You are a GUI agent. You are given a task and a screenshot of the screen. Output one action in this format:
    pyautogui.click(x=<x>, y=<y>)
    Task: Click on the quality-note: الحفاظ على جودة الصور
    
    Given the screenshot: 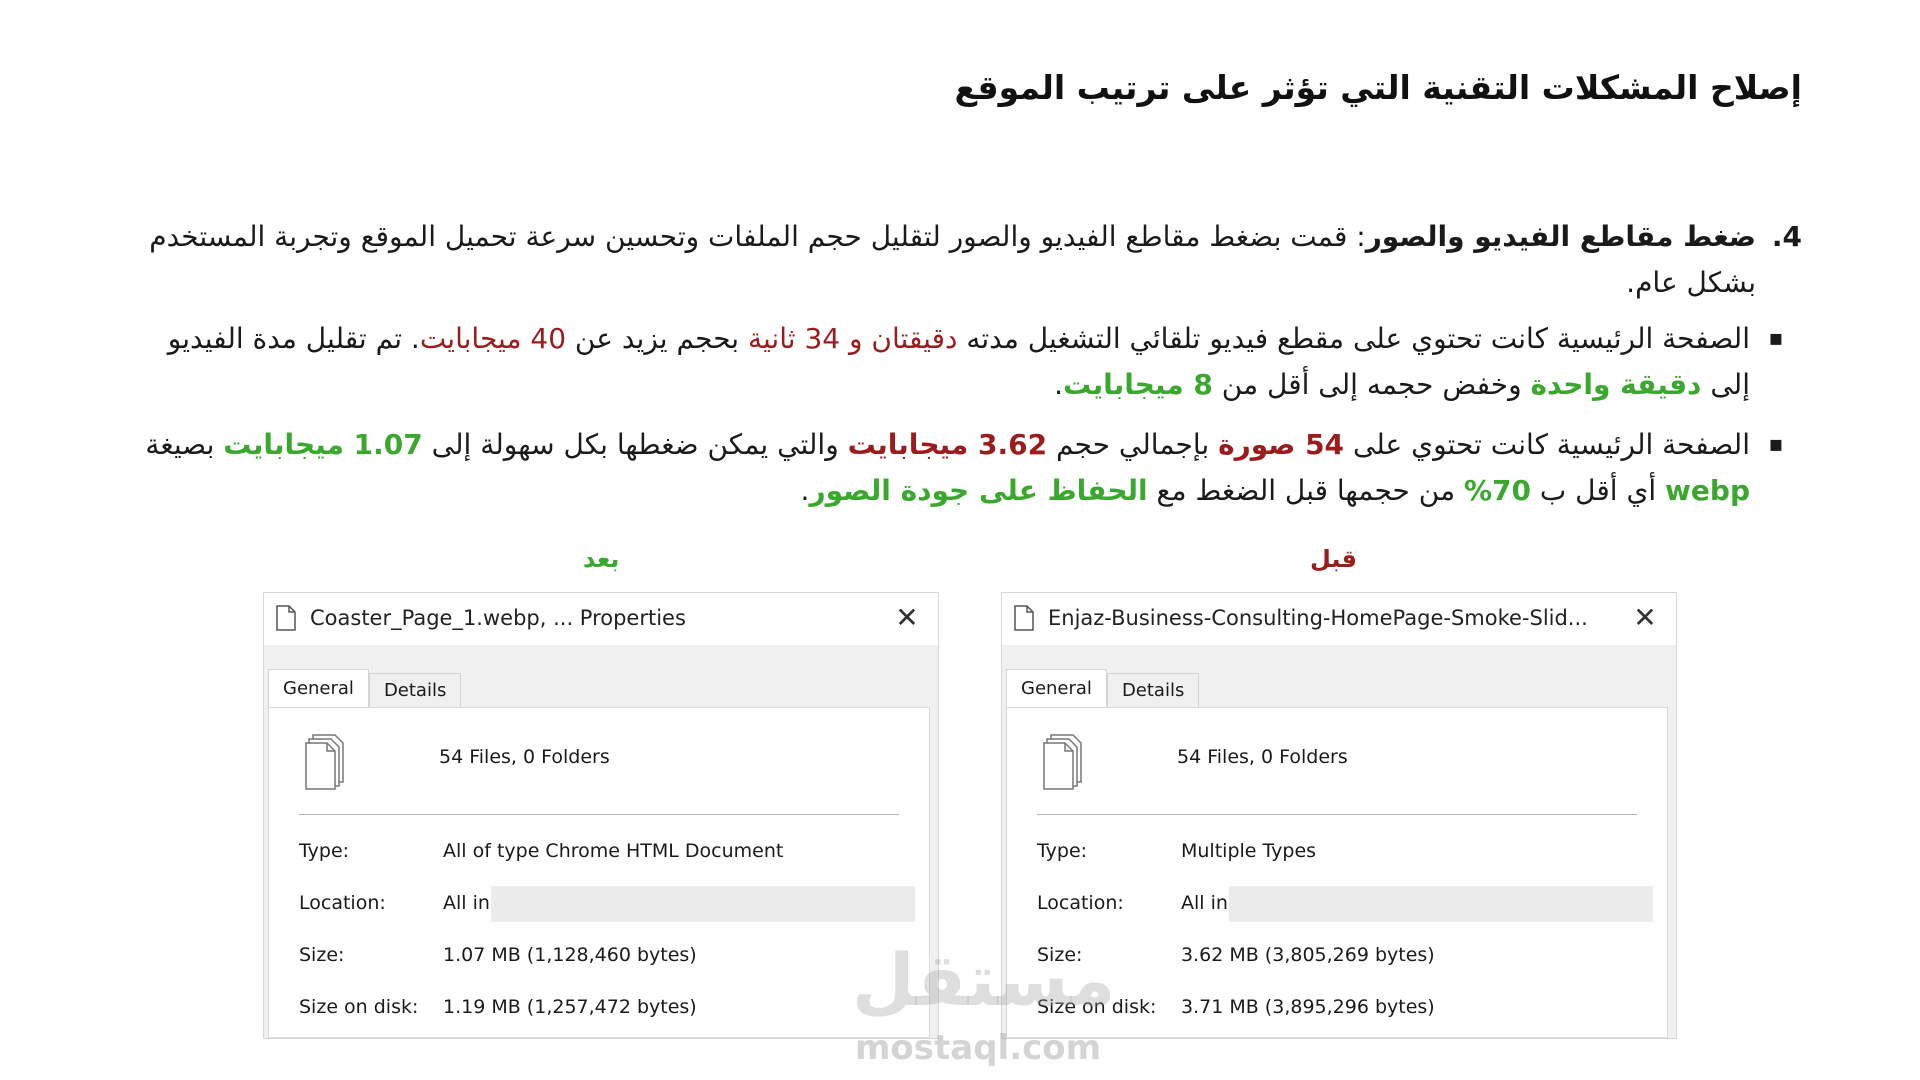 What is the action you would take?
    pyautogui.click(x=978, y=490)
    